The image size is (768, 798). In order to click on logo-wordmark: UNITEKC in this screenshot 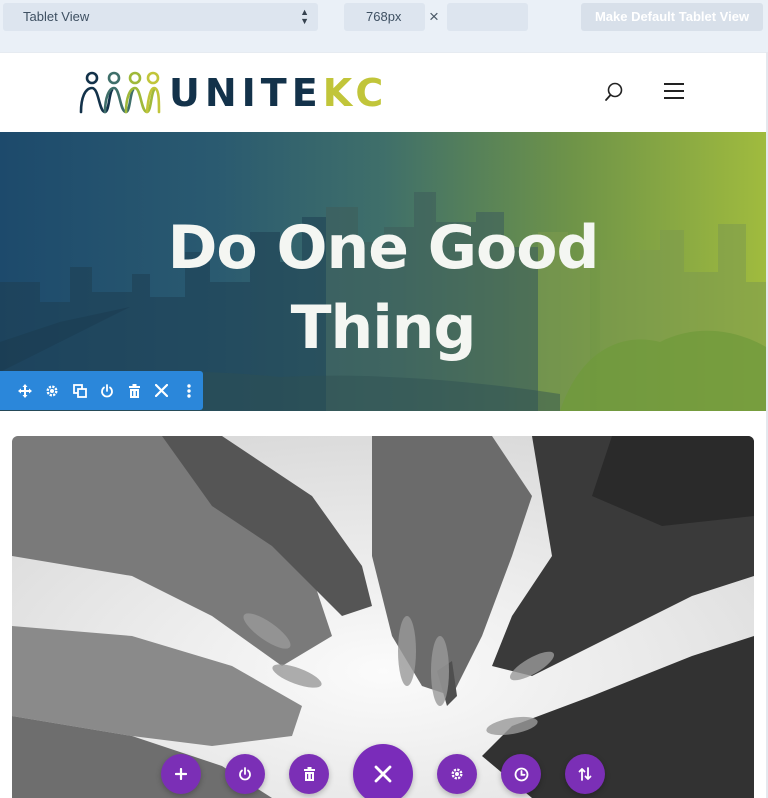, I will do `click(278, 93)`.